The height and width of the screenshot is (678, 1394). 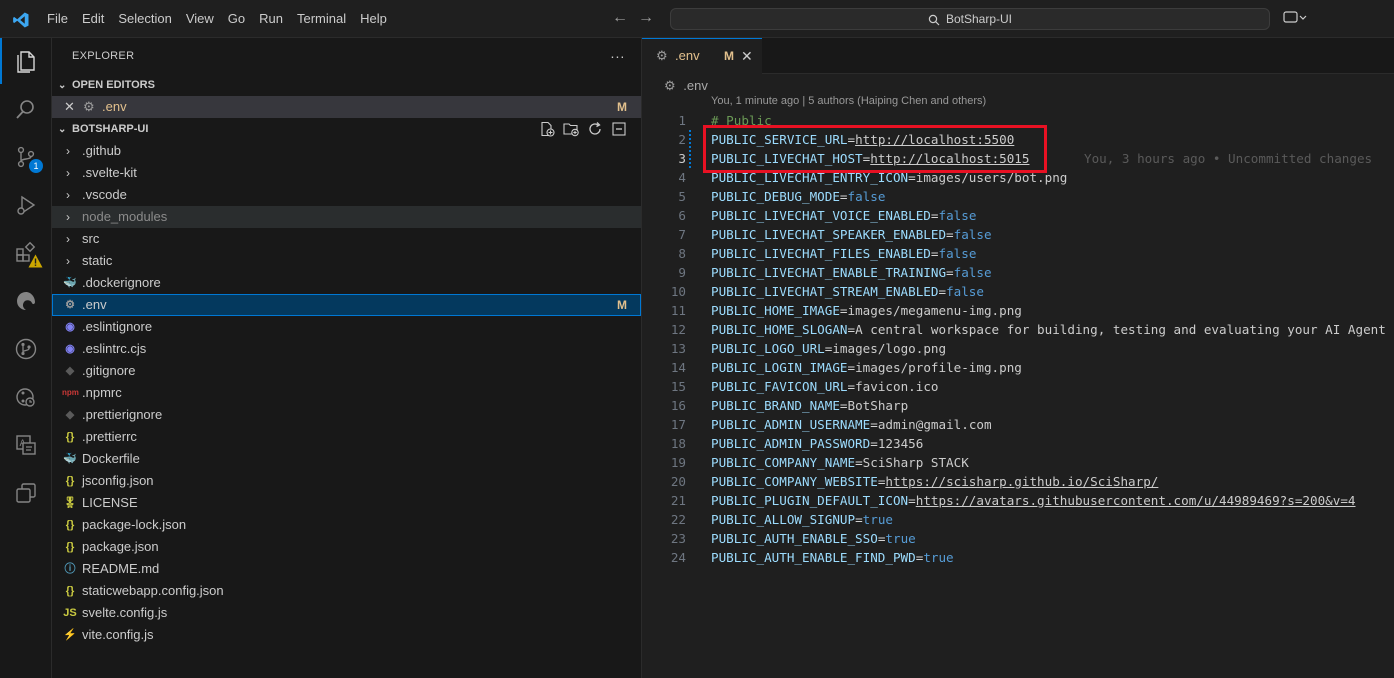 What do you see at coordinates (110, 129) in the screenshot?
I see `project-label: BOTSHARP-UI` at bounding box center [110, 129].